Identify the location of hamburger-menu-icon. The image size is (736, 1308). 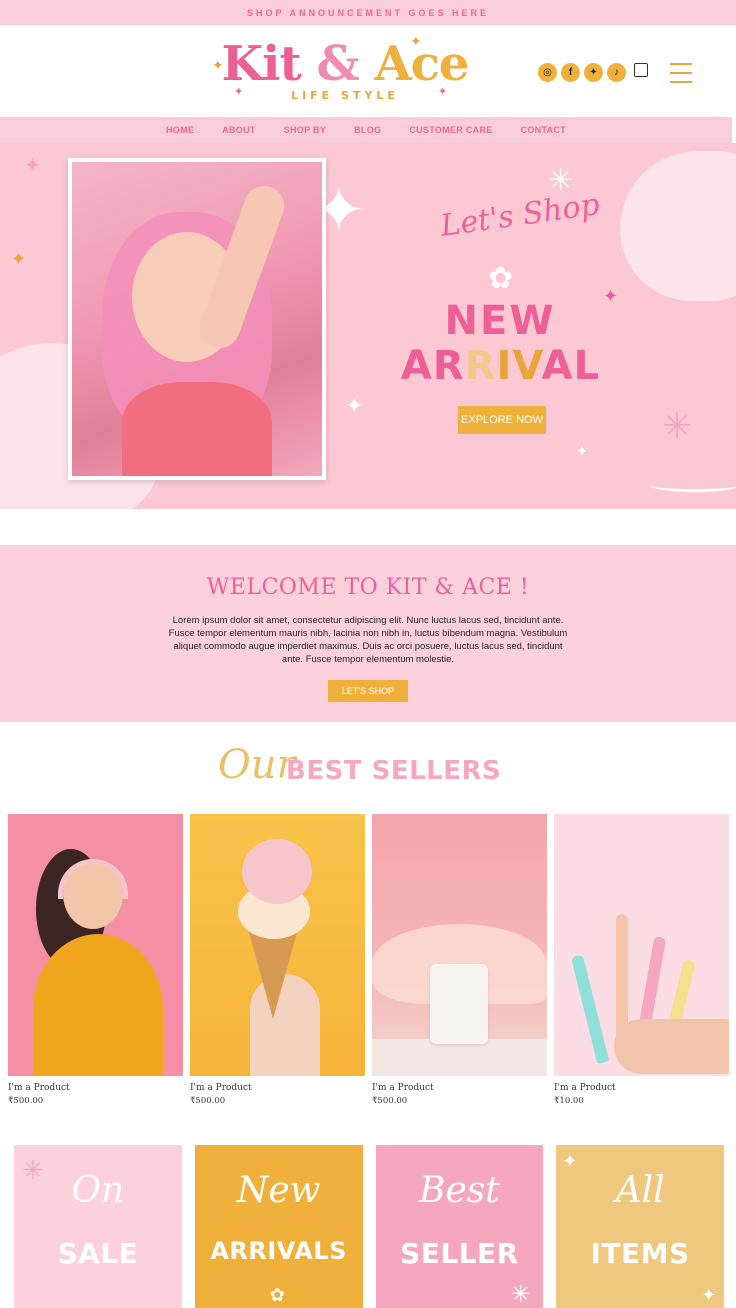
(681, 73).